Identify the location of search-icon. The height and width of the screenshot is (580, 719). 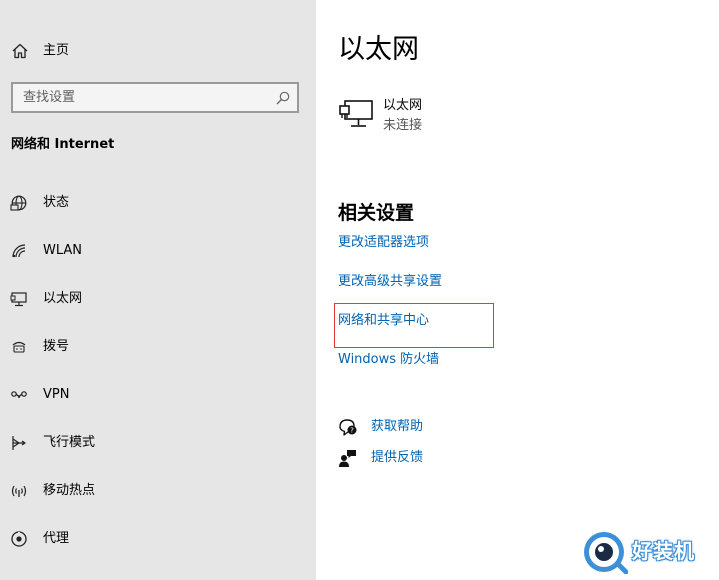
(283, 98).